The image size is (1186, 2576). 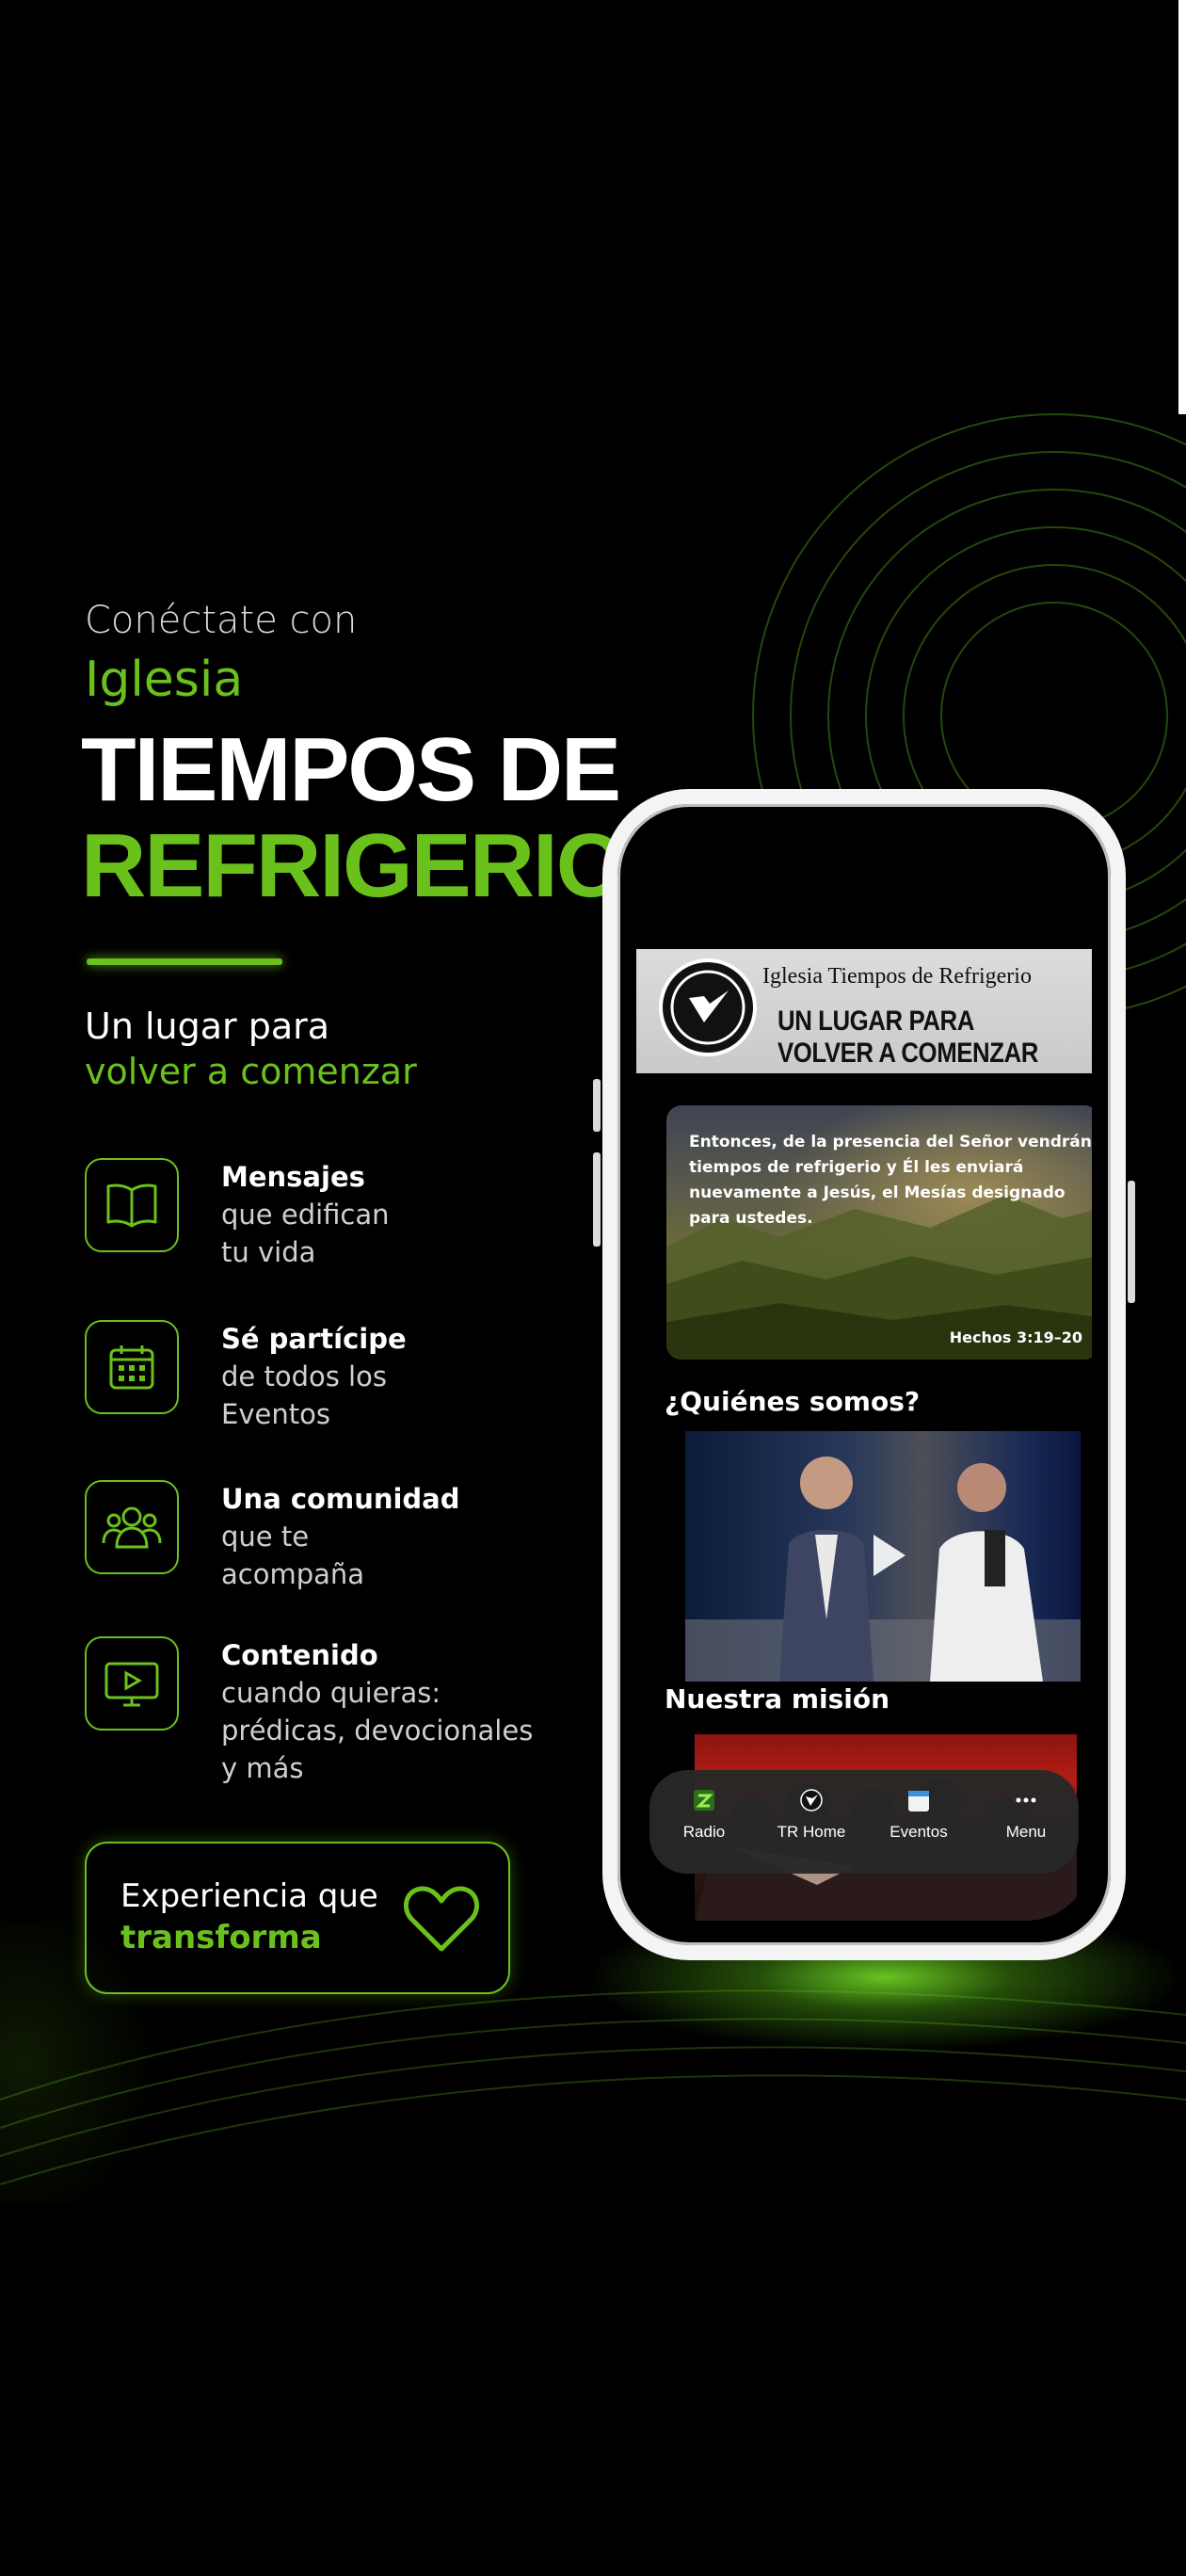 What do you see at coordinates (919, 1814) in the screenshot?
I see `tab-events: Eventos` at bounding box center [919, 1814].